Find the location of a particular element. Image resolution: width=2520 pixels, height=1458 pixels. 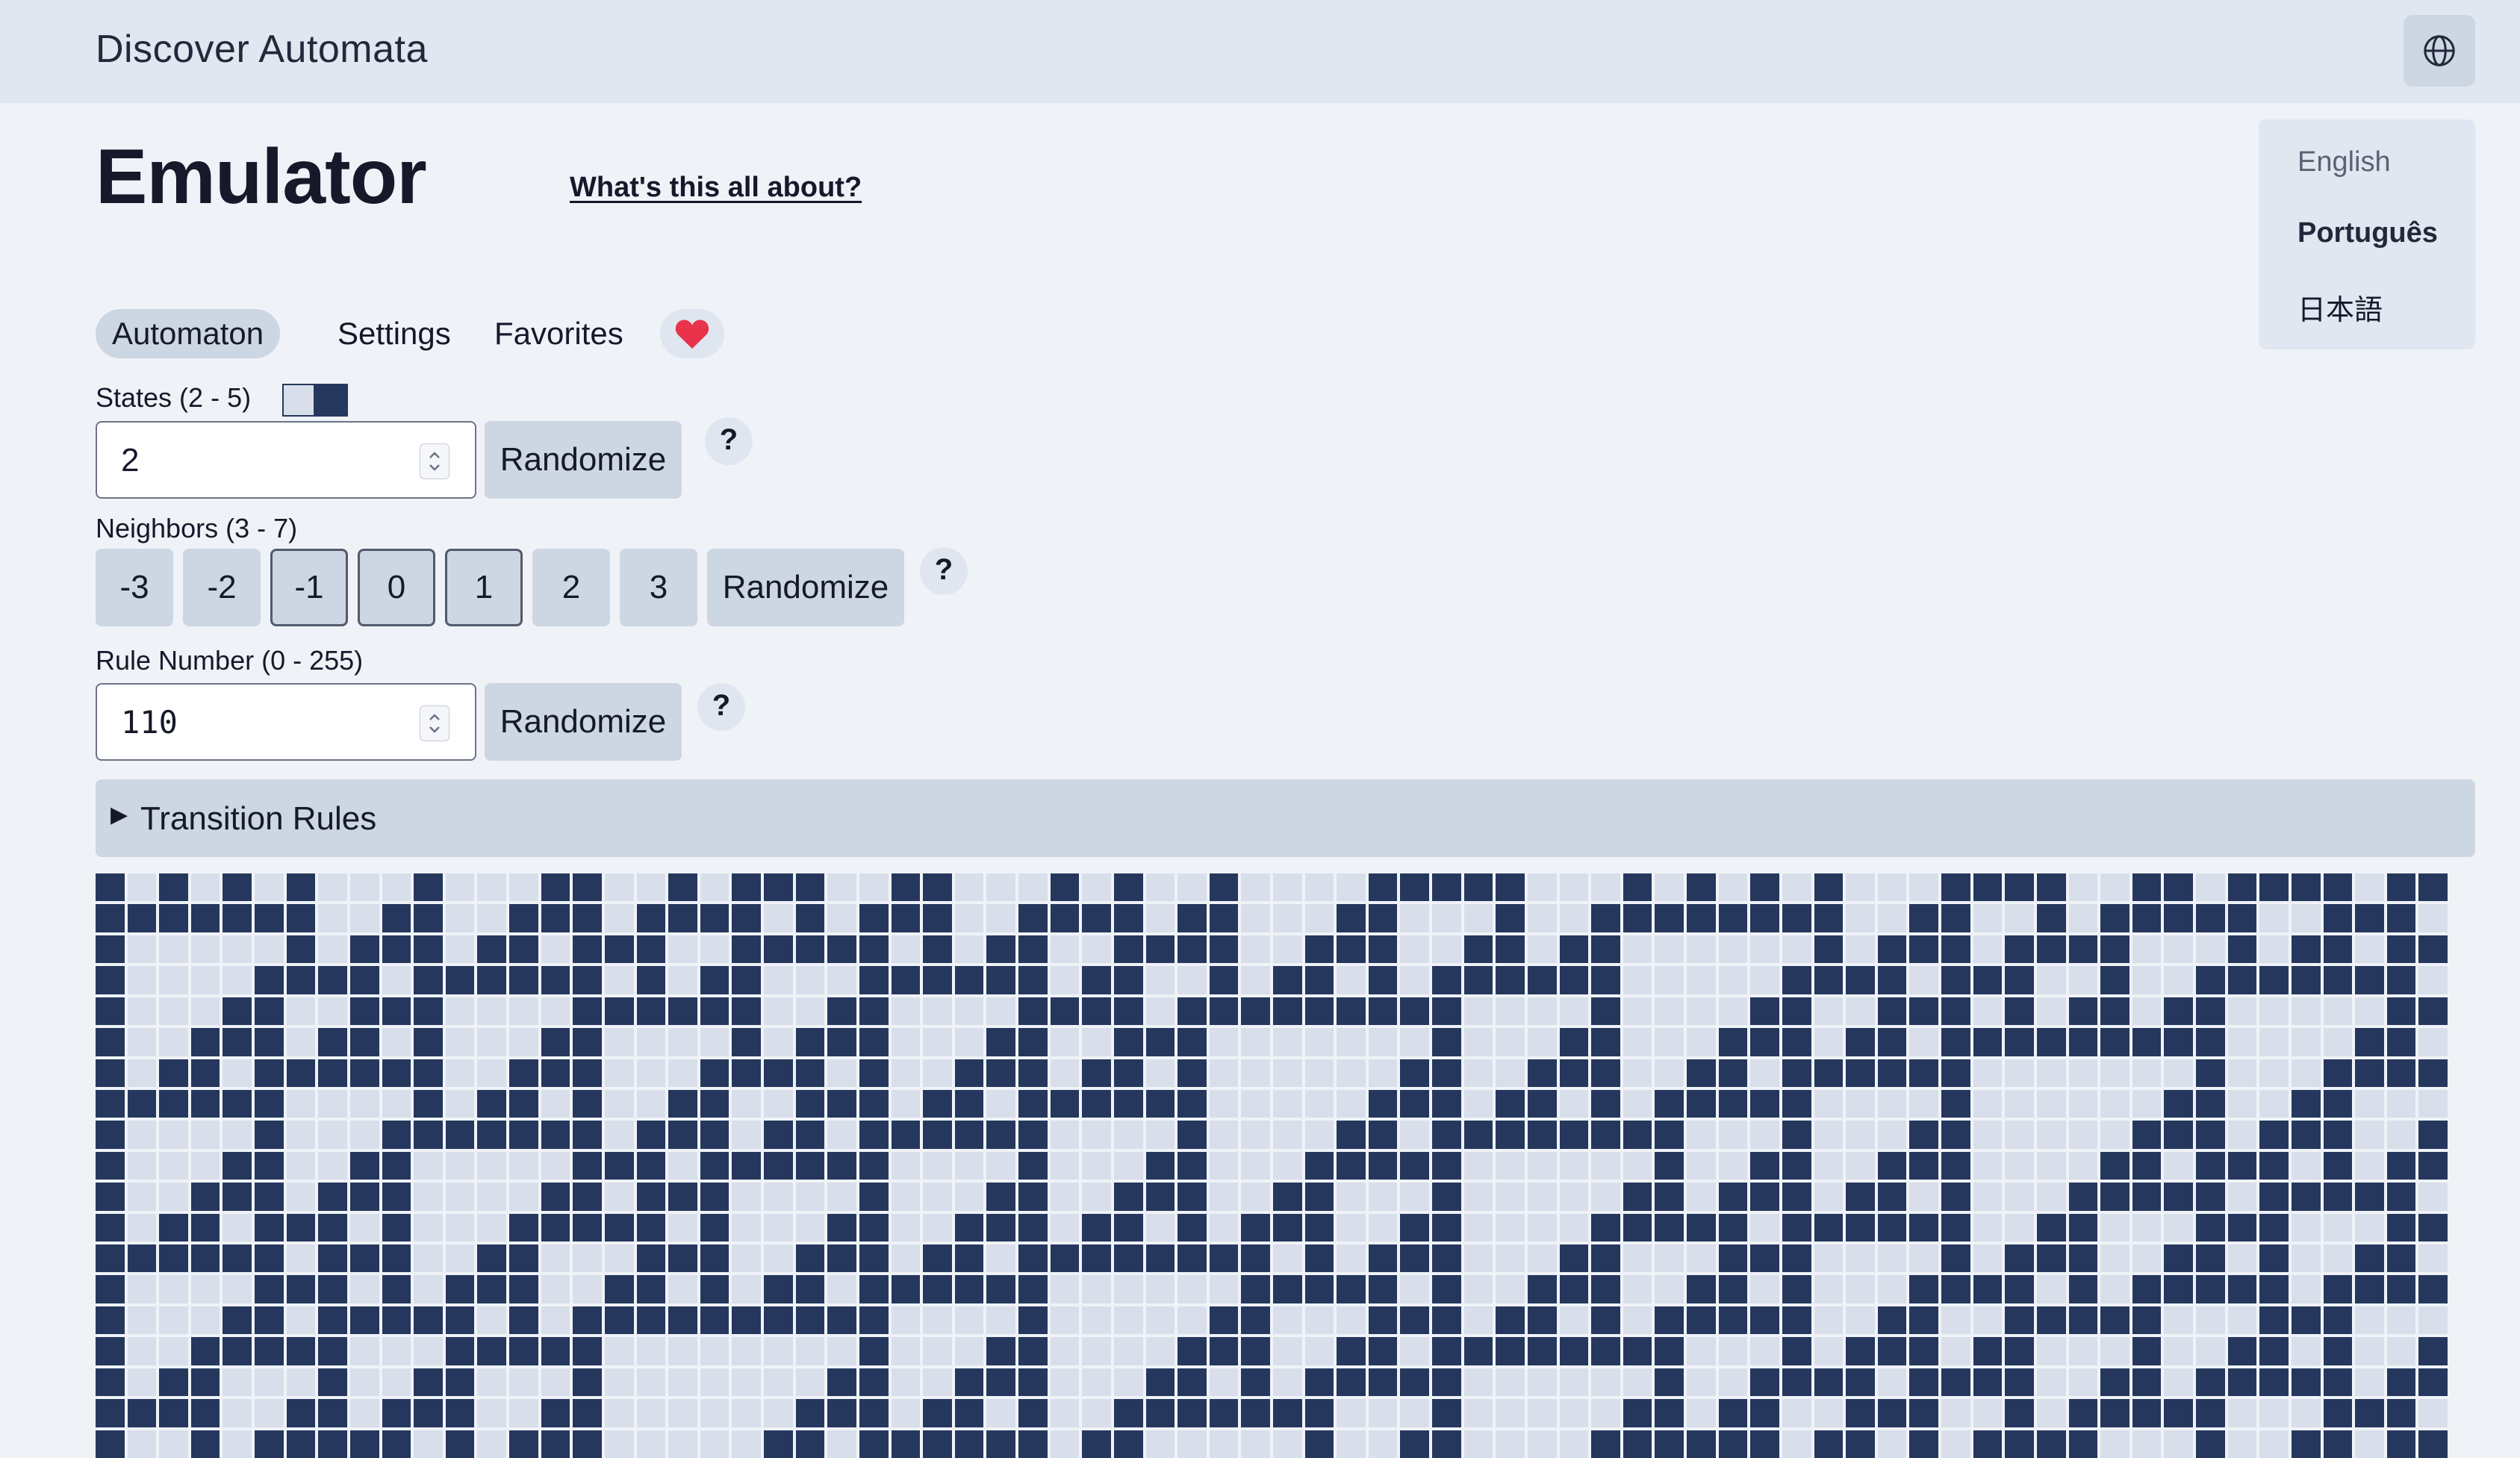

rule-randomize-button: Randomize is located at coordinates (583, 722).